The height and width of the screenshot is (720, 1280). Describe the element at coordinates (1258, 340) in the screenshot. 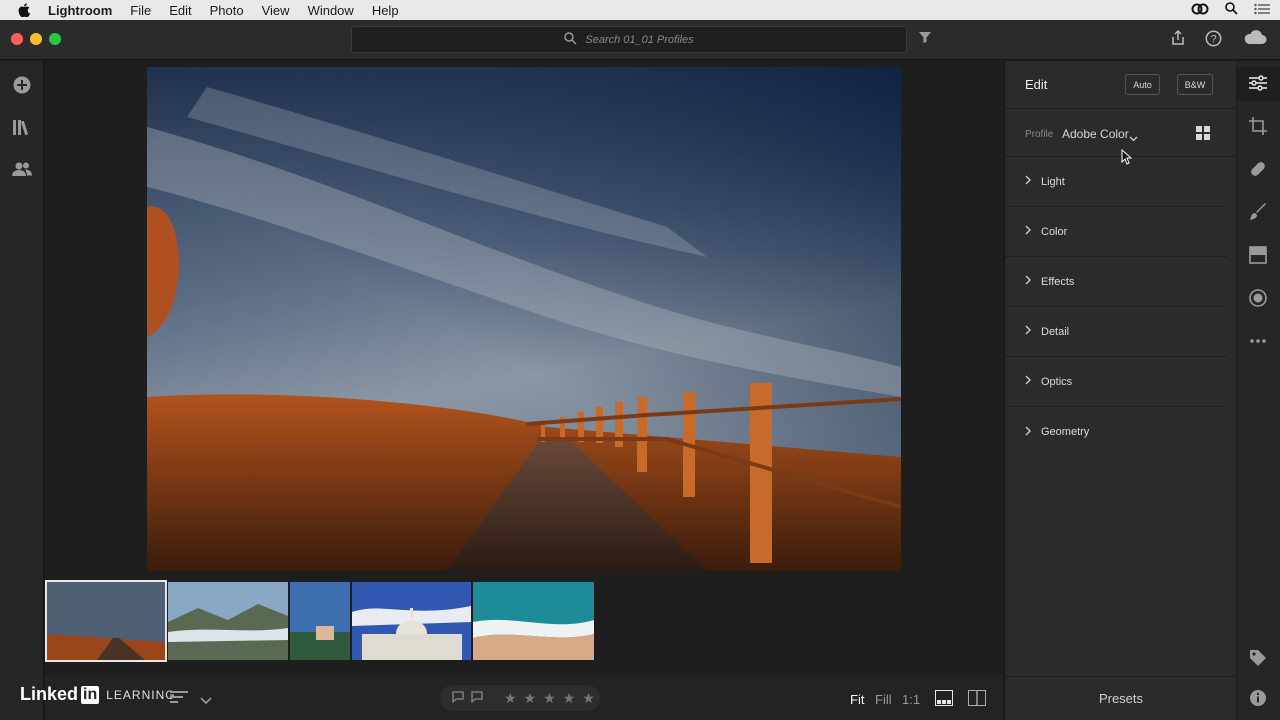

I see `more-options-icon` at that location.